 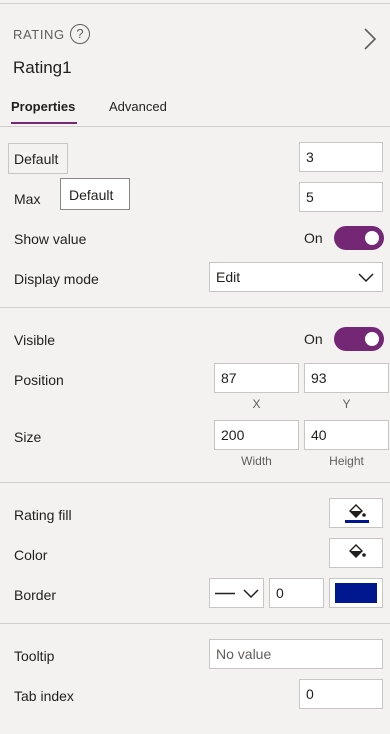 I want to click on rating-fill-label: Rating fill, so click(x=43, y=515).